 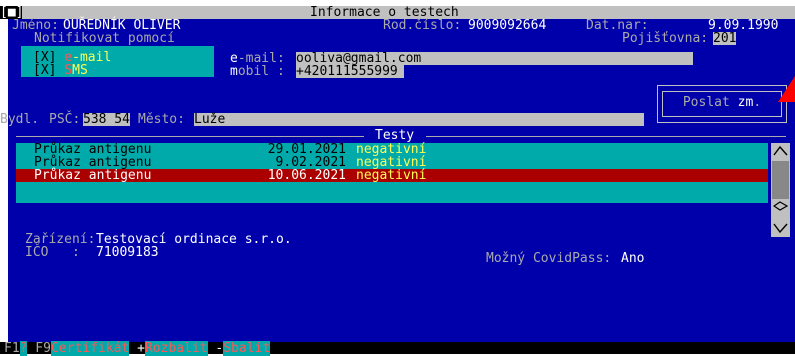 I want to click on send-button-tail: ., so click(x=757, y=102).